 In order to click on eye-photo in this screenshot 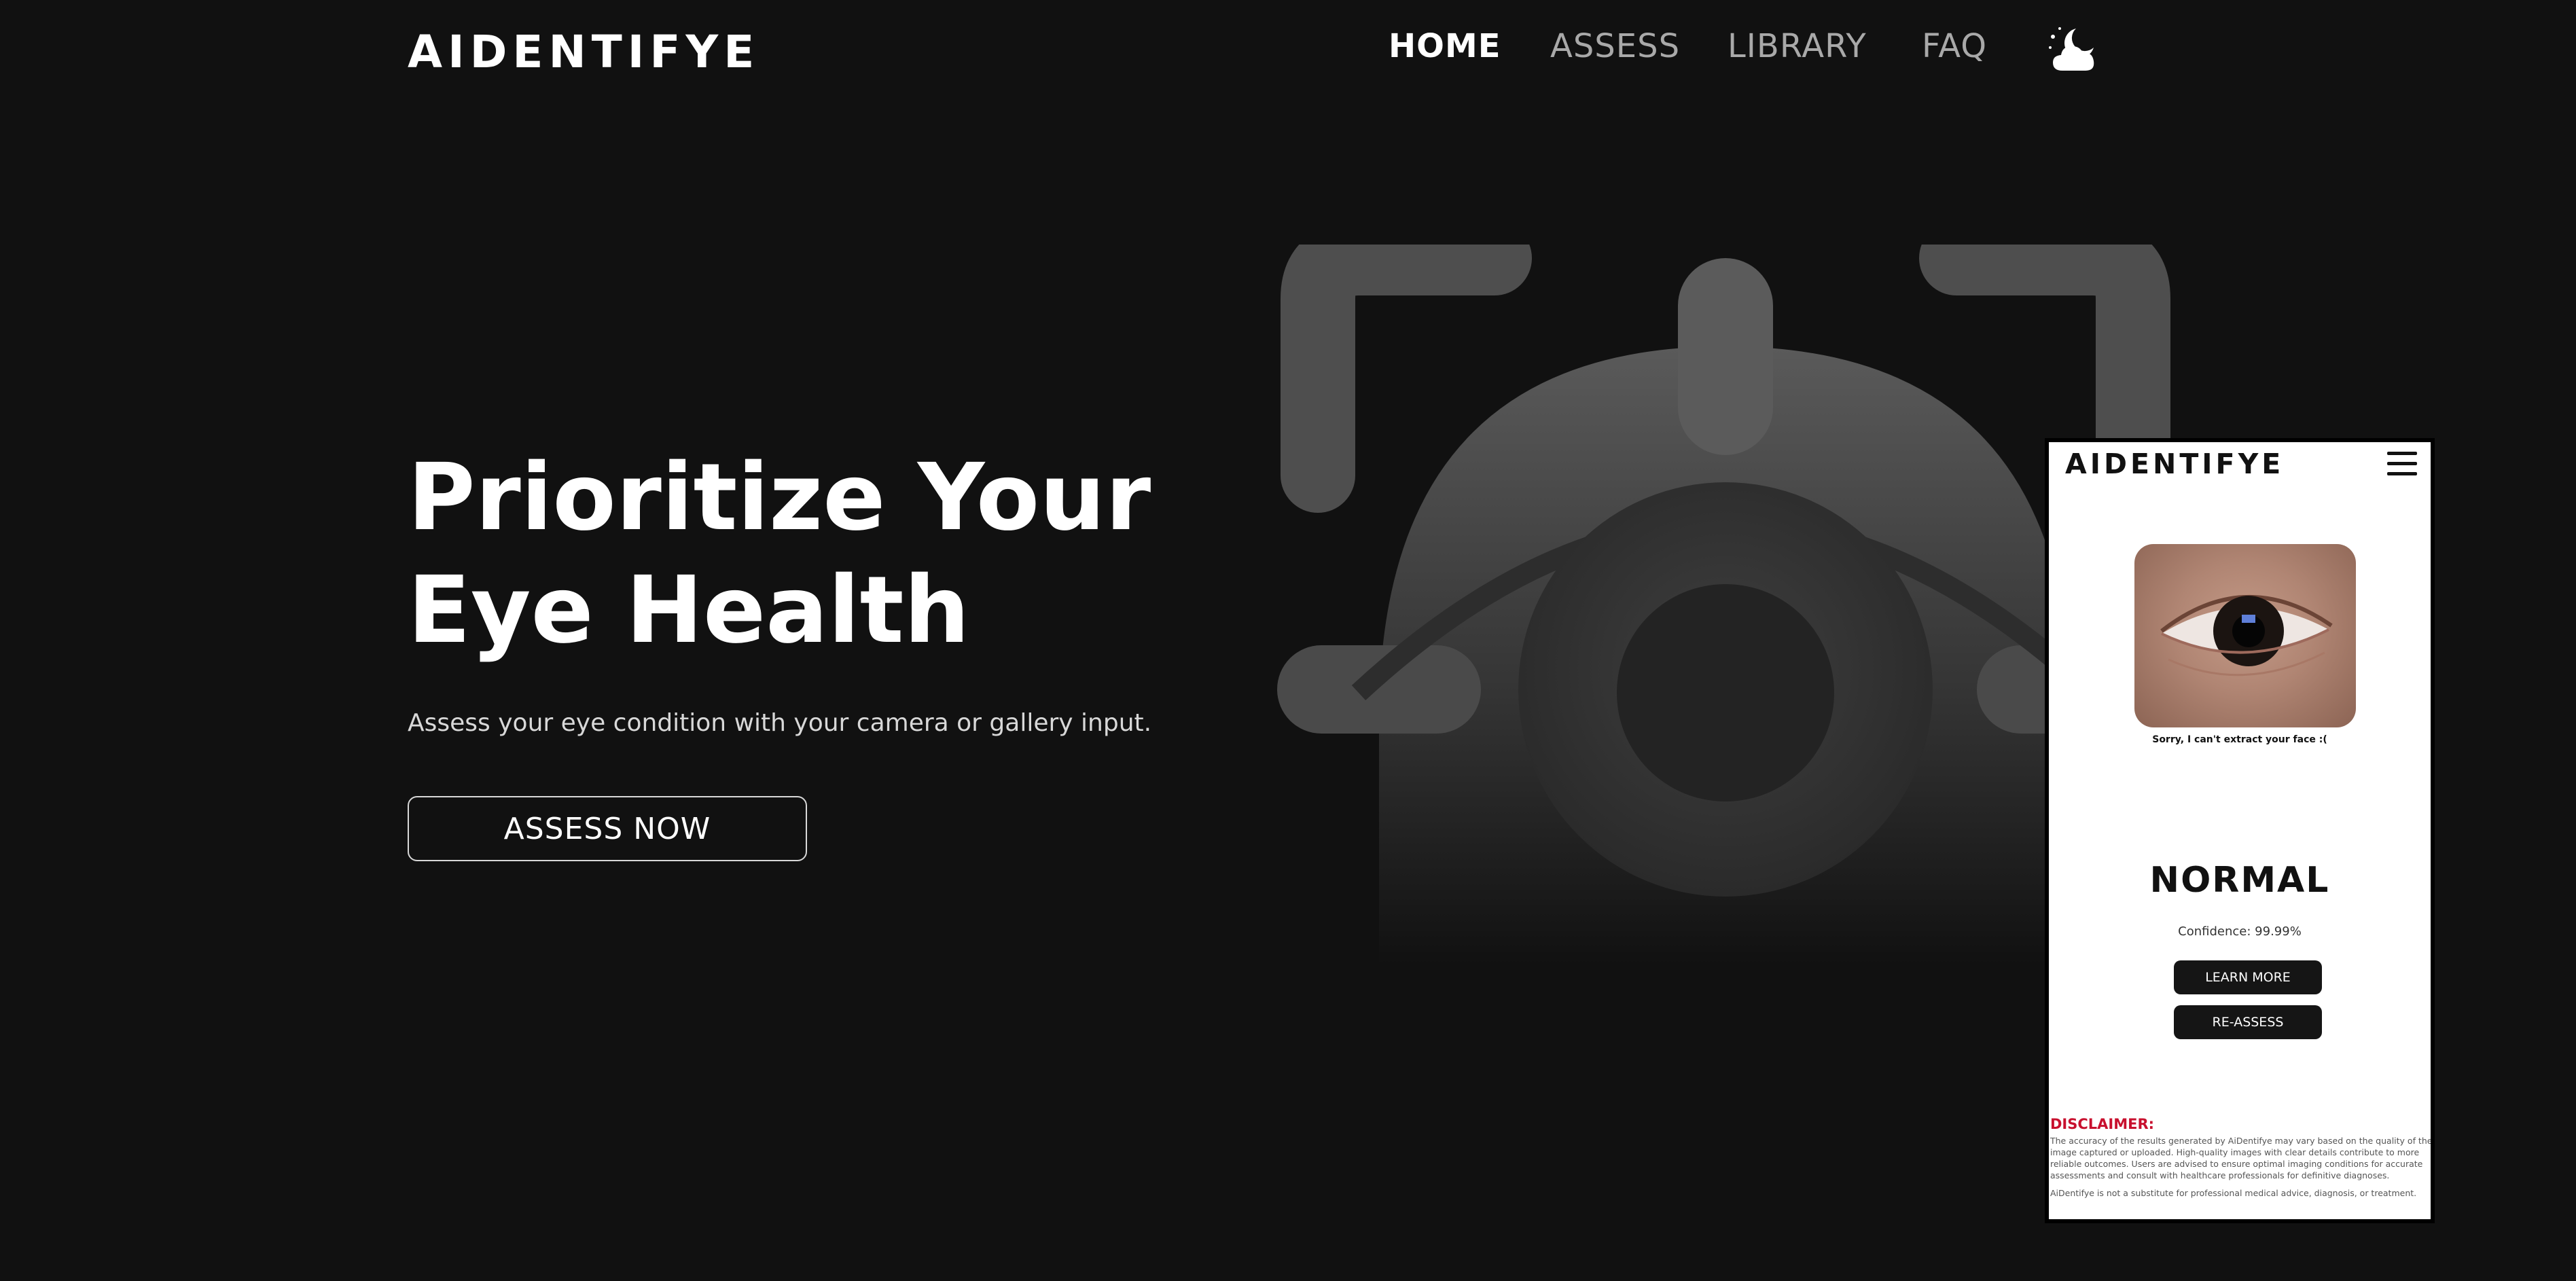, I will do `click(2245, 635)`.